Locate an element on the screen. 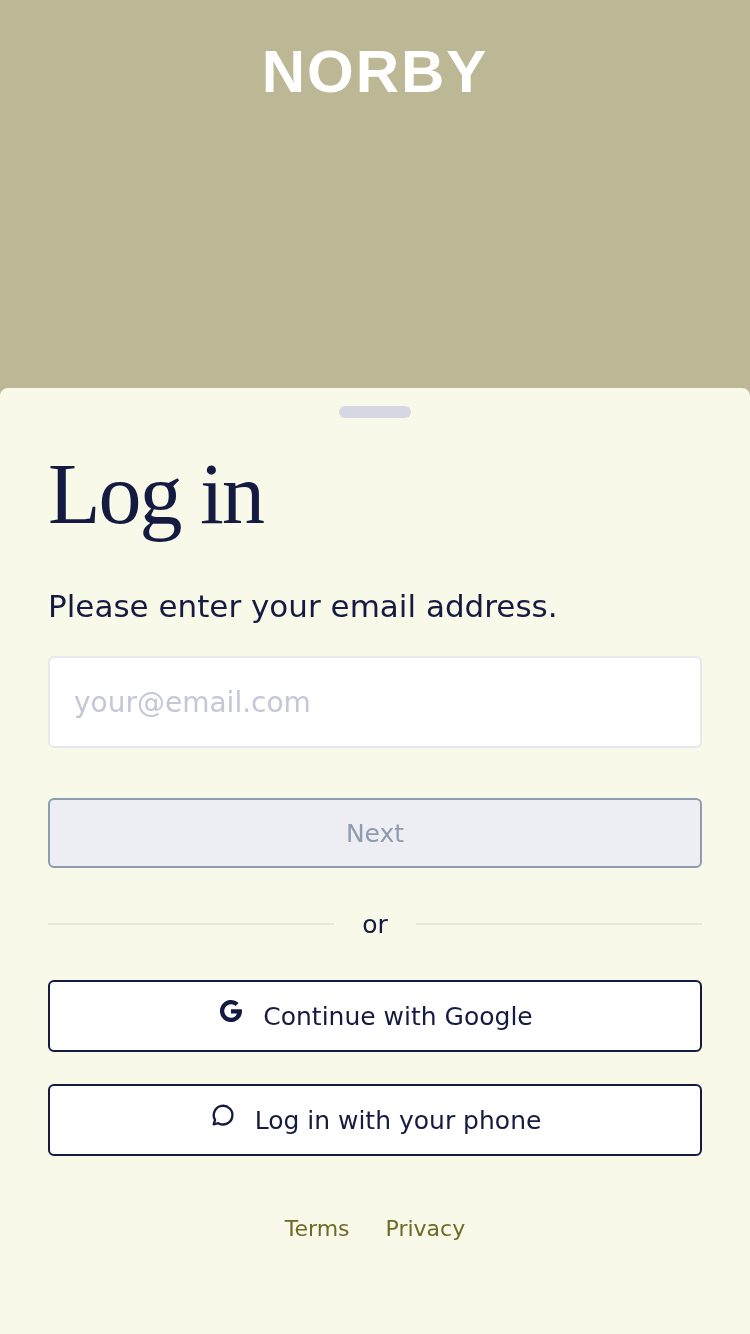  email-field: your@email.com is located at coordinates (375, 702).